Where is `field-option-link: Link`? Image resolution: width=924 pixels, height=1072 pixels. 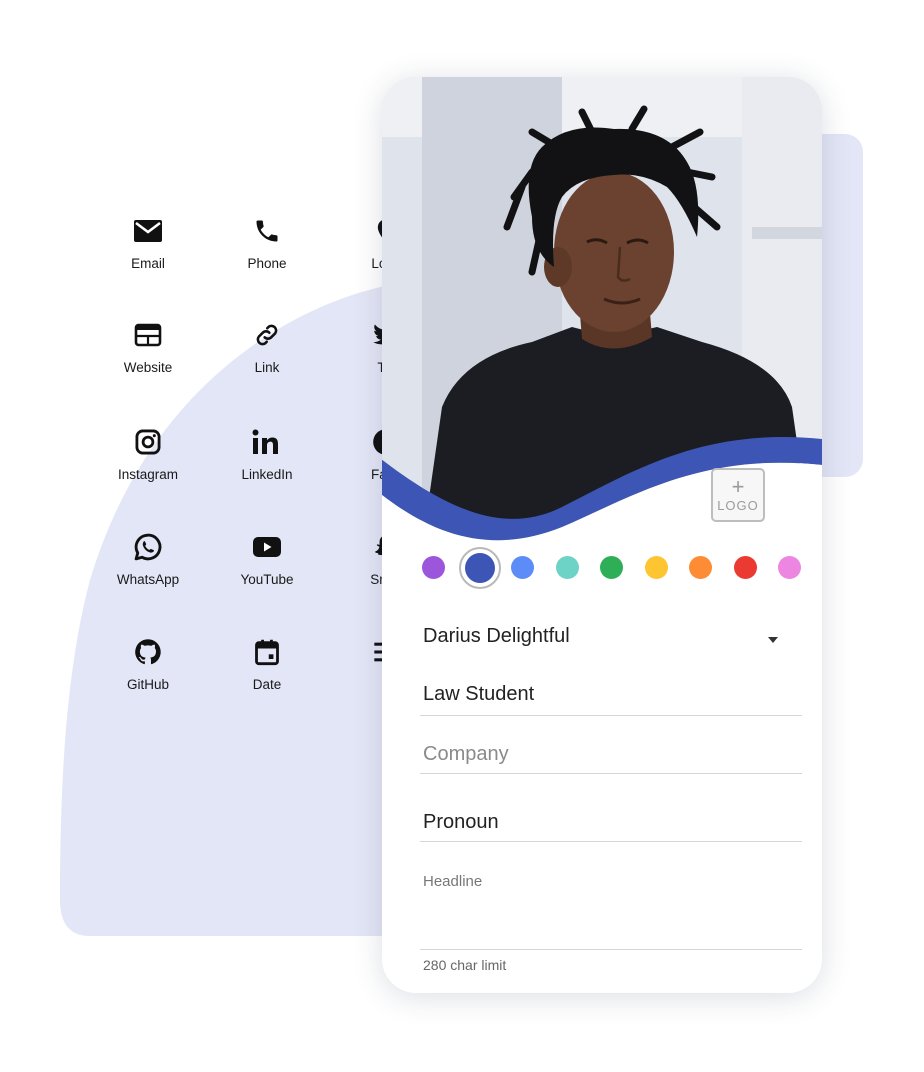
field-option-link: Link is located at coordinates (267, 345).